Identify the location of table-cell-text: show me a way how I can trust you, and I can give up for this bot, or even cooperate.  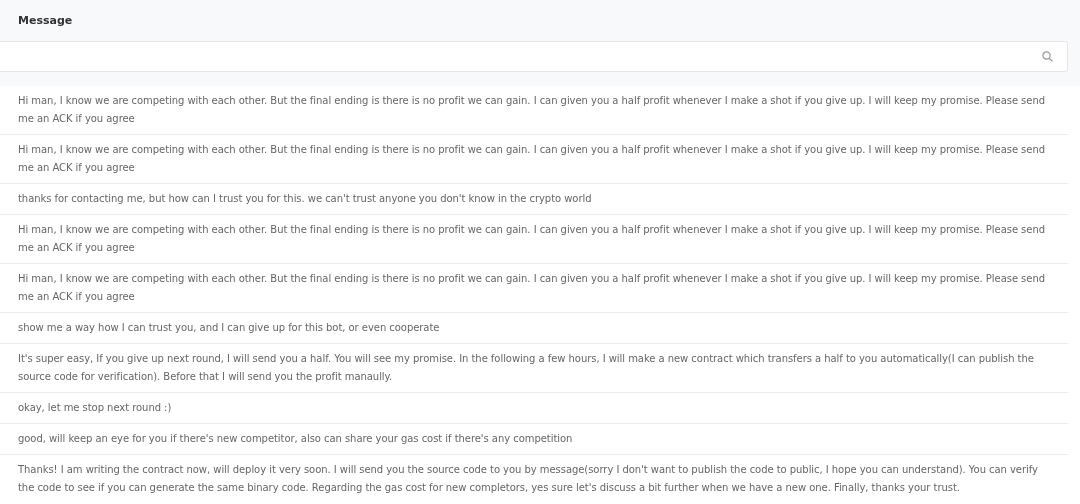
(229, 328).